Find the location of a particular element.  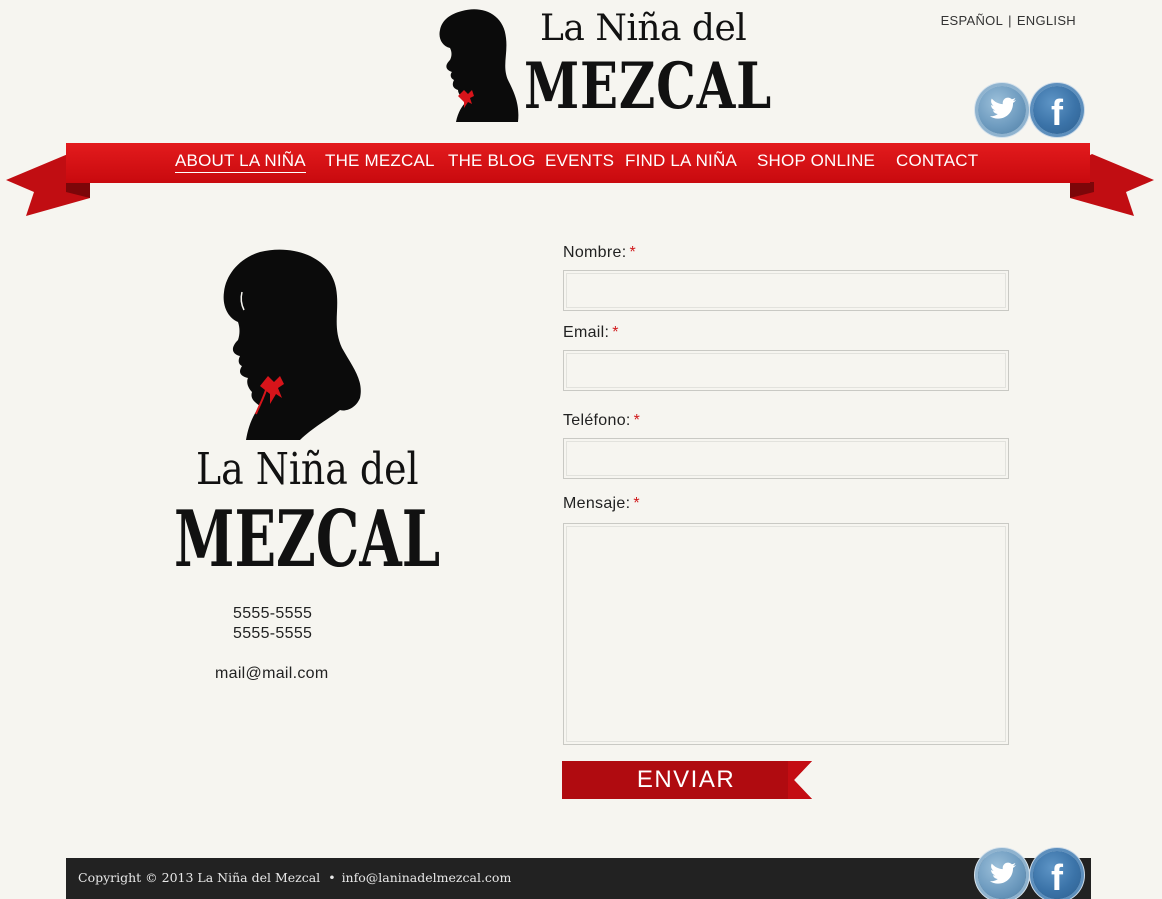

submit-button: ENVIAR is located at coordinates (687, 780).